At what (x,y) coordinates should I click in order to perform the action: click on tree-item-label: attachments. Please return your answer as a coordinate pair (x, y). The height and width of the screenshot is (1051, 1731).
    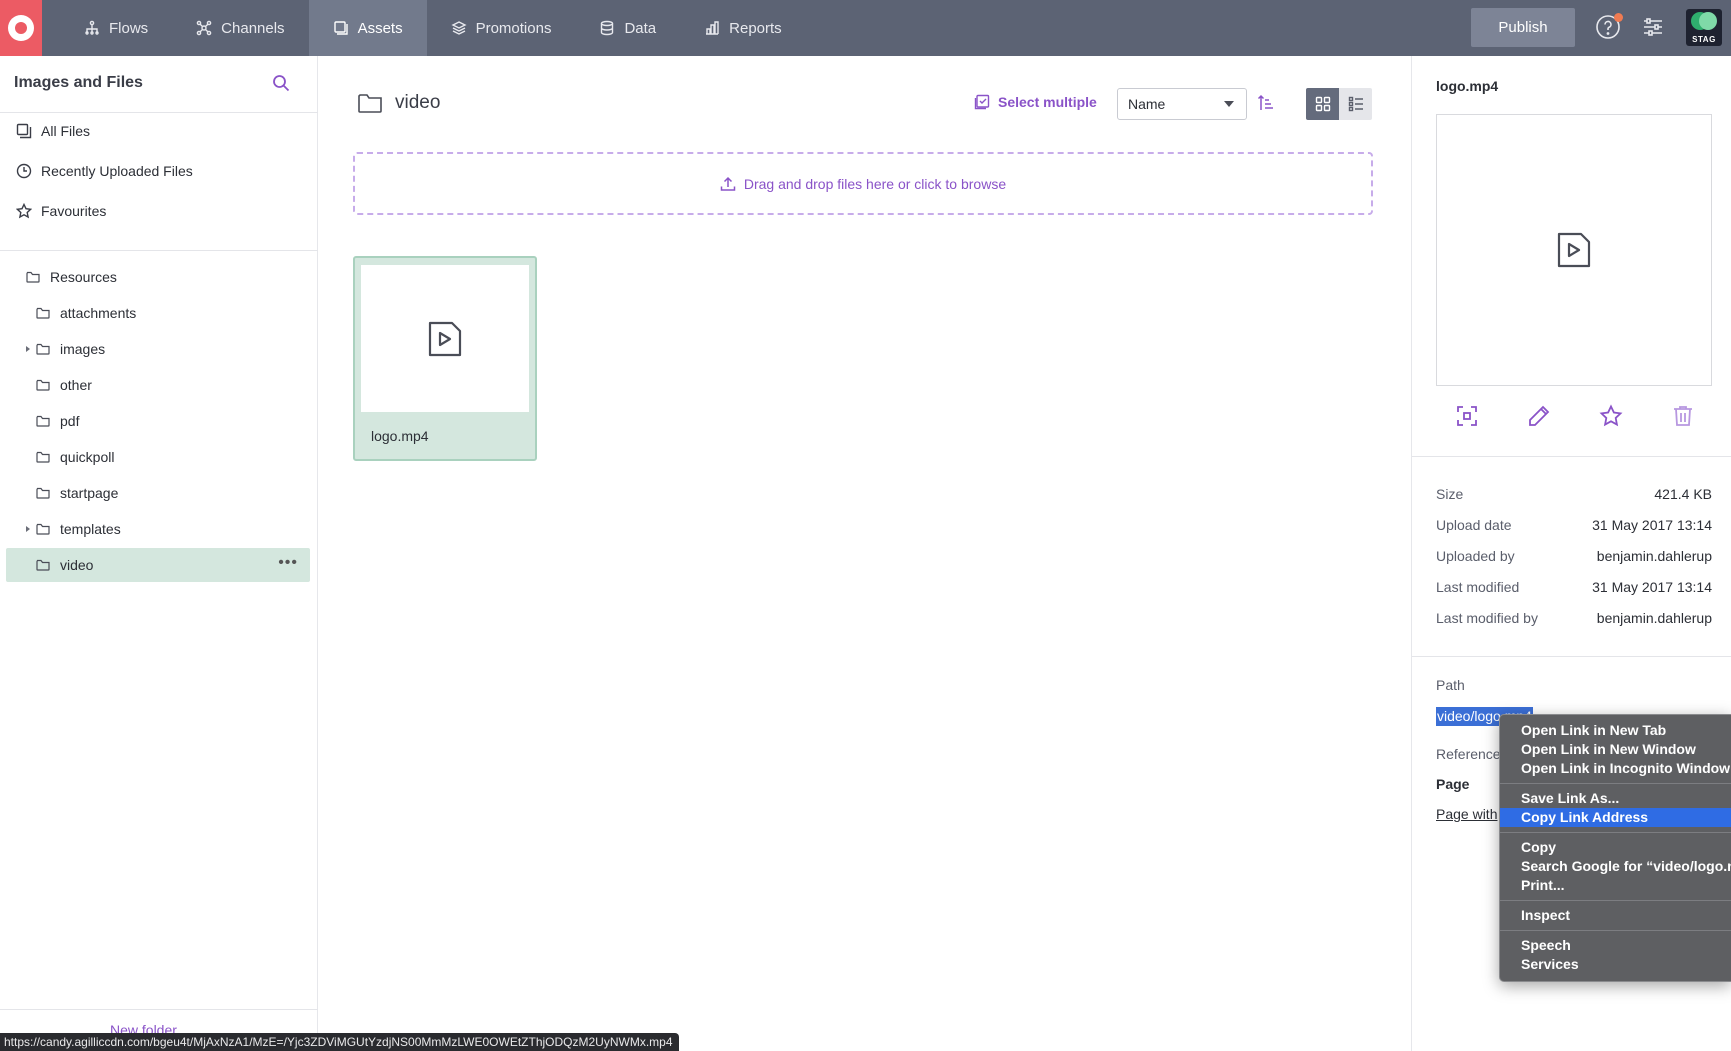
    Looking at the image, I should click on (98, 313).